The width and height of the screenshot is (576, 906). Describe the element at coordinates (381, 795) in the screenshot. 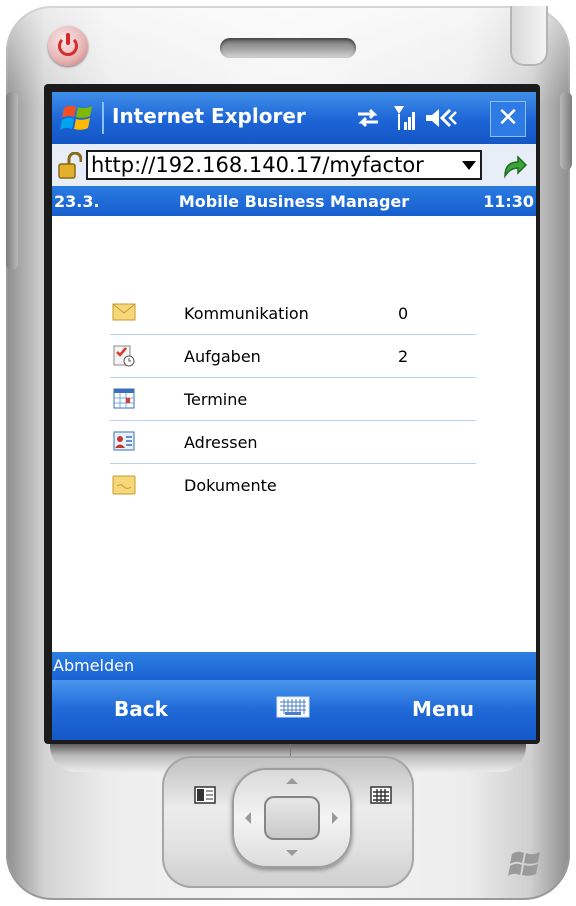

I see `right-softkey-hardware-icon` at that location.